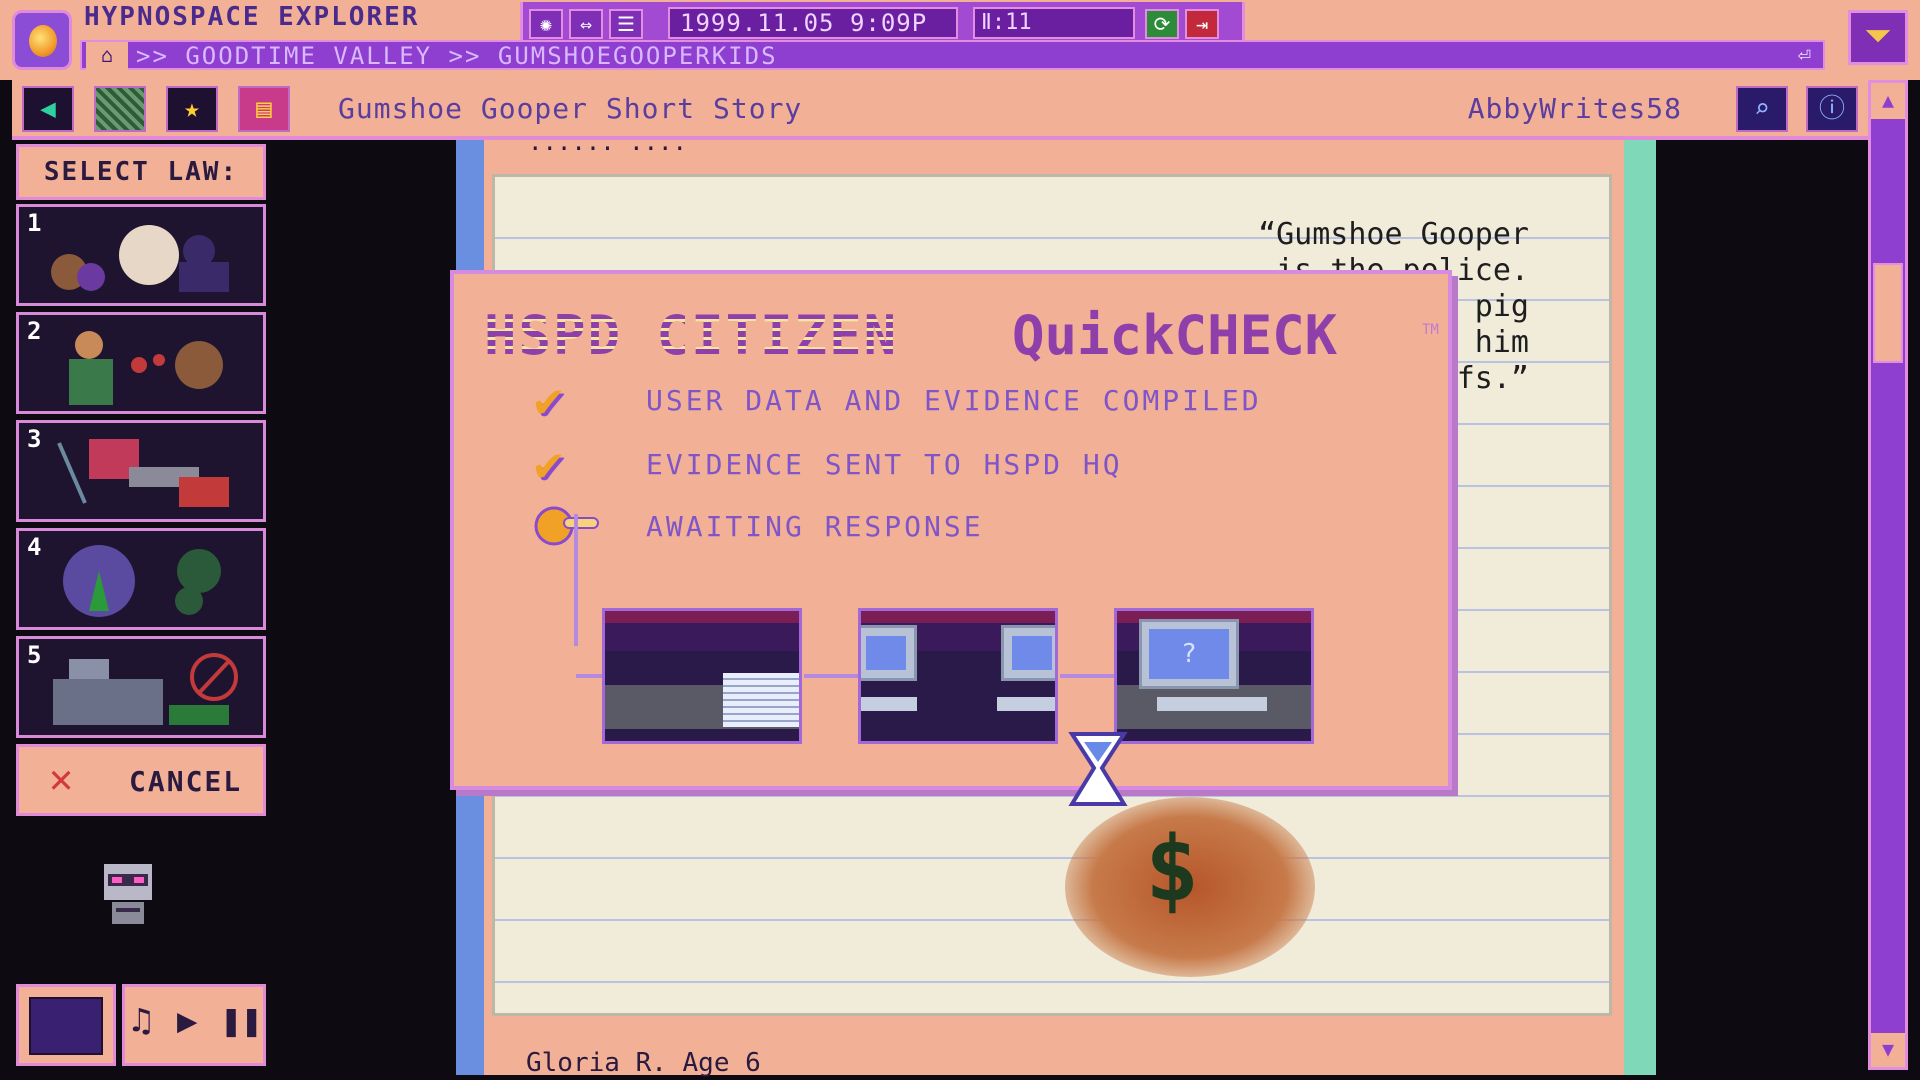 The width and height of the screenshot is (1920, 1080). I want to click on law-option-4: 4, so click(141, 579).